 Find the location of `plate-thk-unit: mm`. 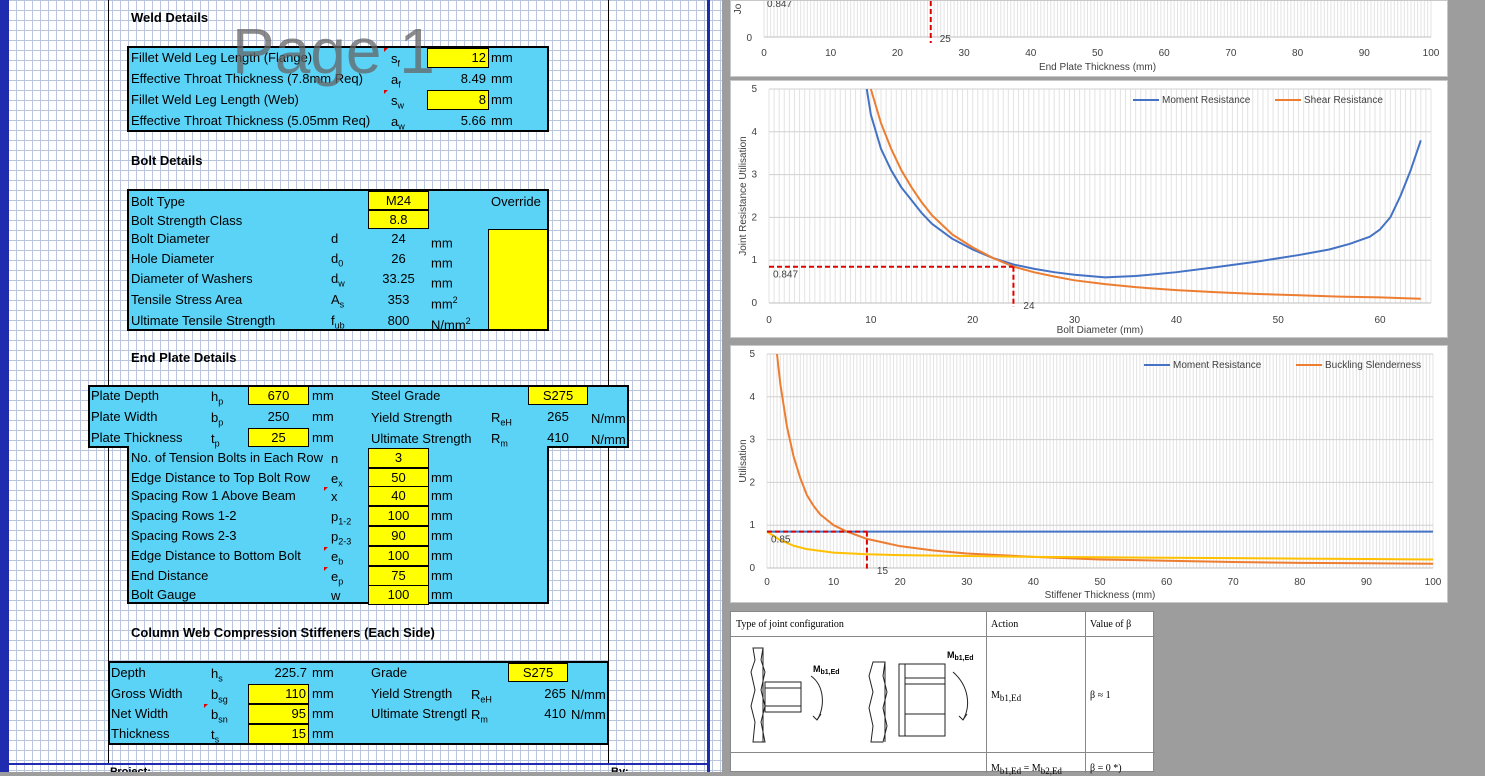

plate-thk-unit: mm is located at coordinates (323, 437).